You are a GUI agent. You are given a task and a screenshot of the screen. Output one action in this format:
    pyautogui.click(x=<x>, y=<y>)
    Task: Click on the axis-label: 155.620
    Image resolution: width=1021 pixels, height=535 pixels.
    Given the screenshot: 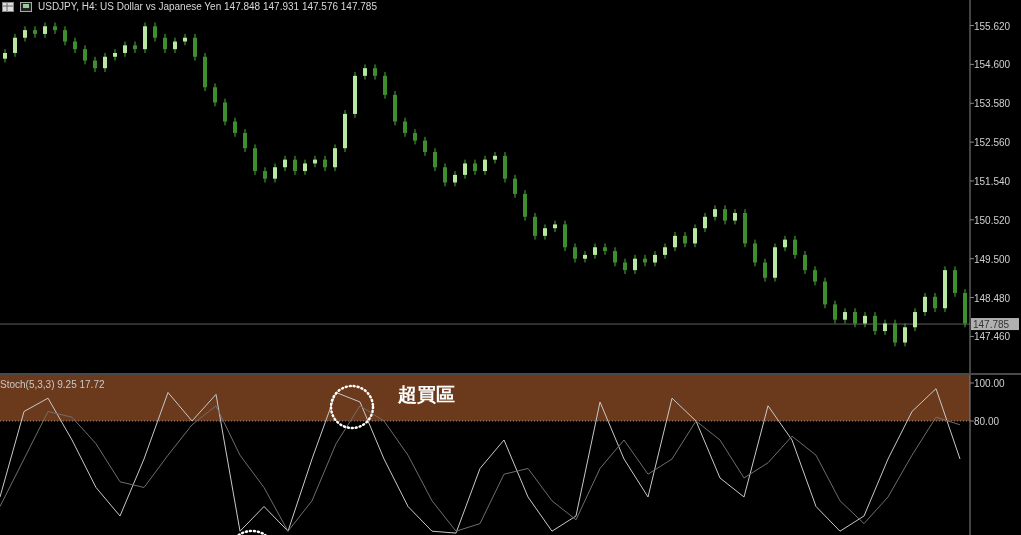 What is the action you would take?
    pyautogui.click(x=992, y=26)
    